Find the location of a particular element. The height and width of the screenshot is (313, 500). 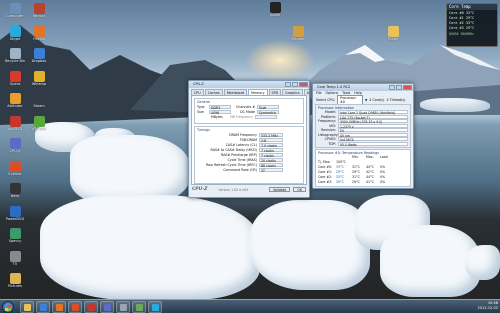

tab-memory: Memory is located at coordinates (258, 92).